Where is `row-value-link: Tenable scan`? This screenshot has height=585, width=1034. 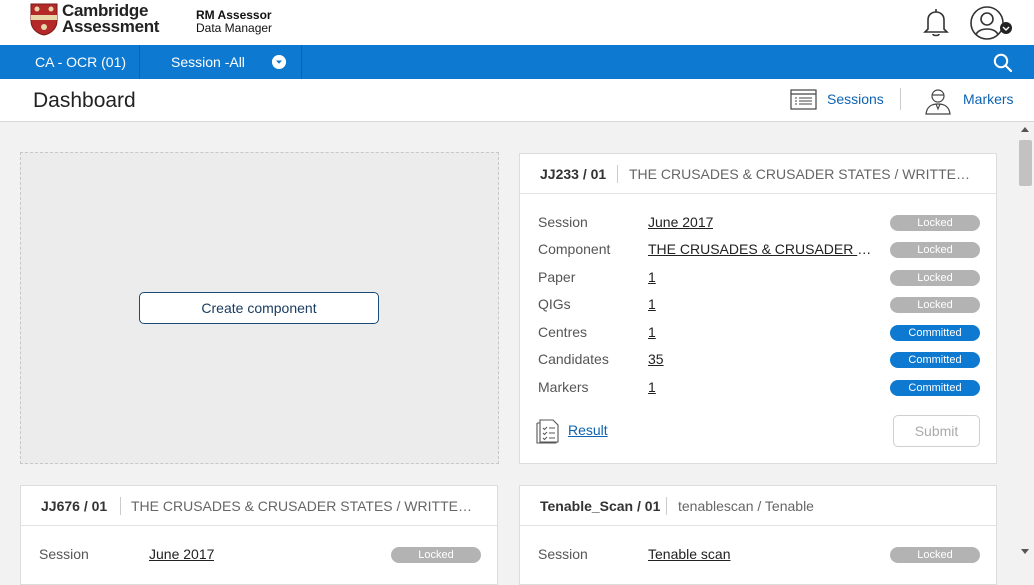
row-value-link: Tenable scan is located at coordinates (689, 554).